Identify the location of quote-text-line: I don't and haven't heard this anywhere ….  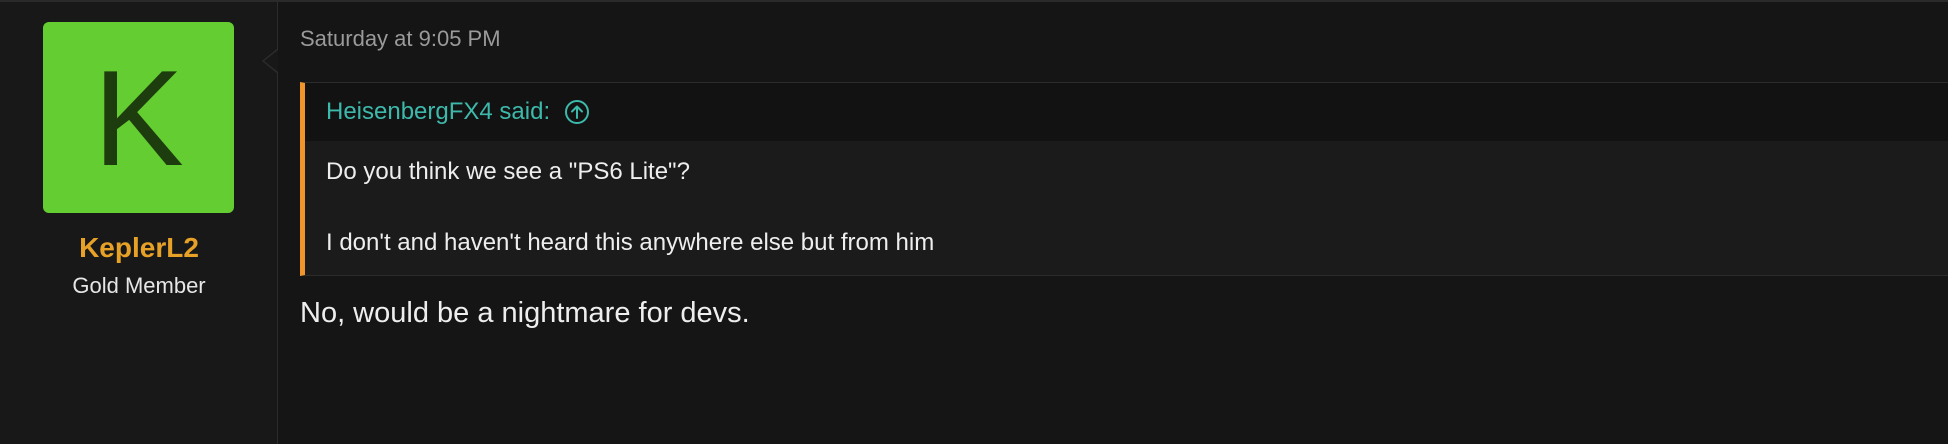
(630, 242).